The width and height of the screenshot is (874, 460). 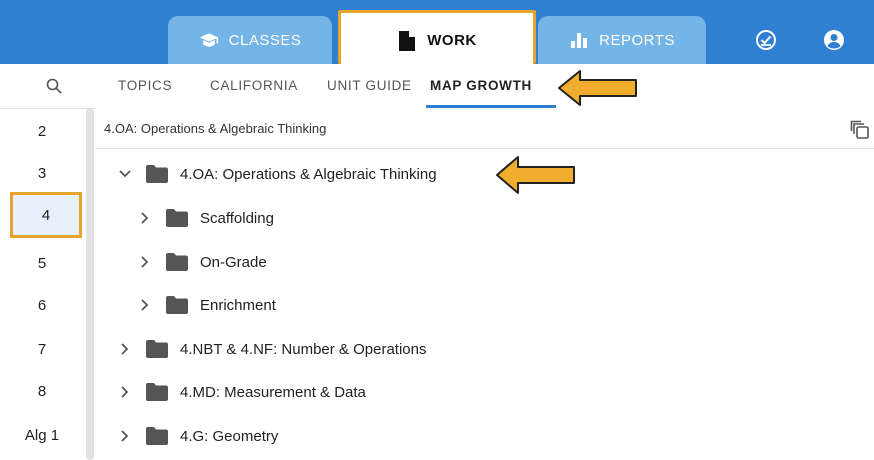 I want to click on grade-item-4: 4, so click(x=46, y=215).